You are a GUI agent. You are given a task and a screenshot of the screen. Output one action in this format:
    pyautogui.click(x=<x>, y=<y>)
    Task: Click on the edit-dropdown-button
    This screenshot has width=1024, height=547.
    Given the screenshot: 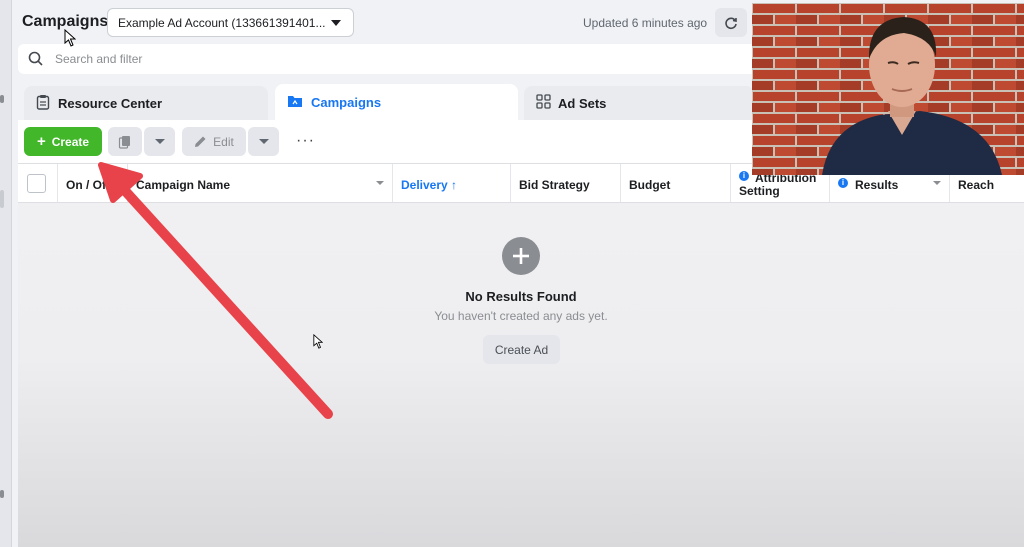 What is the action you would take?
    pyautogui.click(x=263, y=141)
    